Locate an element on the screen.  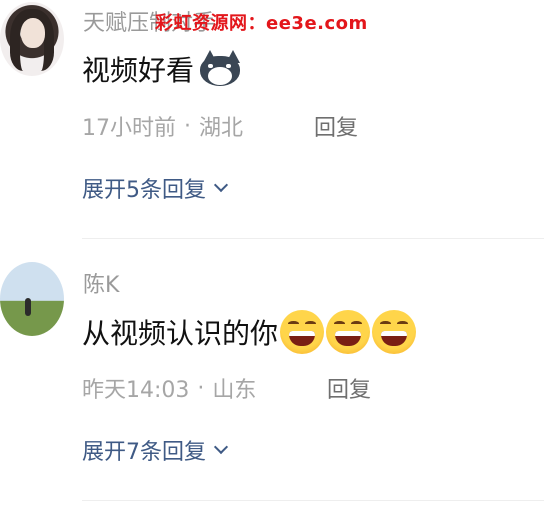
comment-meta: 昨天14:03 · 山东 is located at coordinates (169, 388).